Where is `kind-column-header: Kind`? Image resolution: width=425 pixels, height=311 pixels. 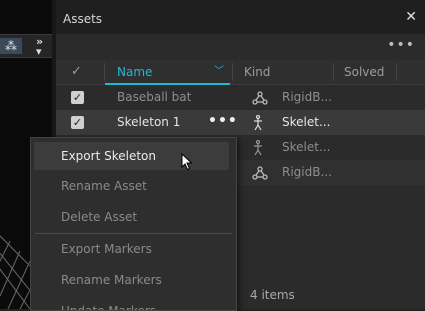 kind-column-header: Kind is located at coordinates (257, 72).